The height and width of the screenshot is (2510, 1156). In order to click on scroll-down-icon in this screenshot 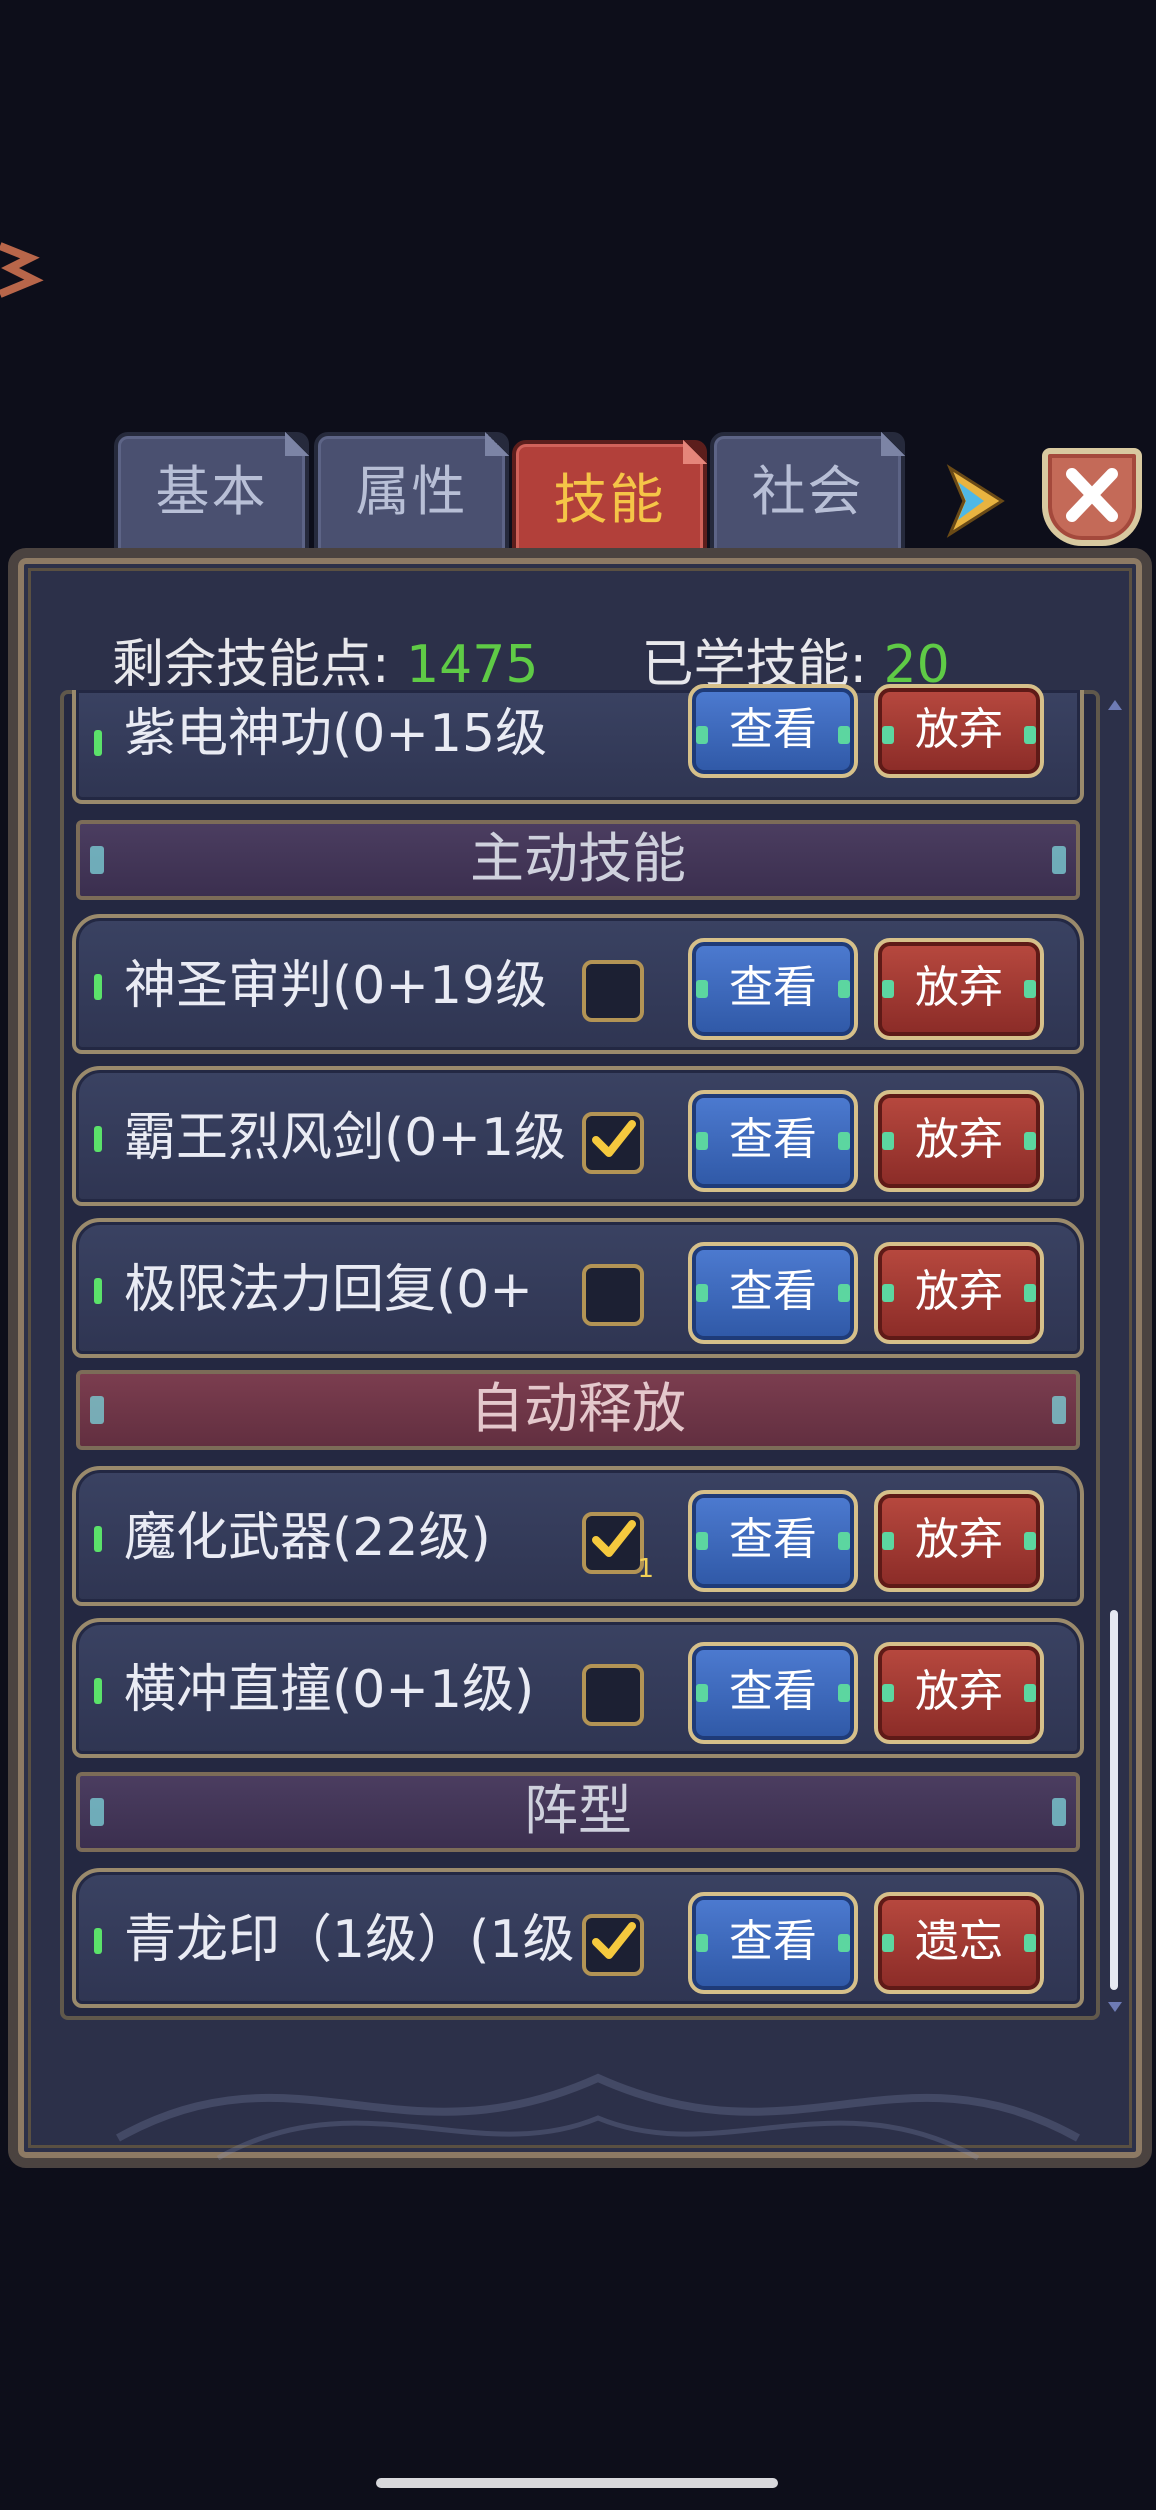, I will do `click(1115, 2007)`.